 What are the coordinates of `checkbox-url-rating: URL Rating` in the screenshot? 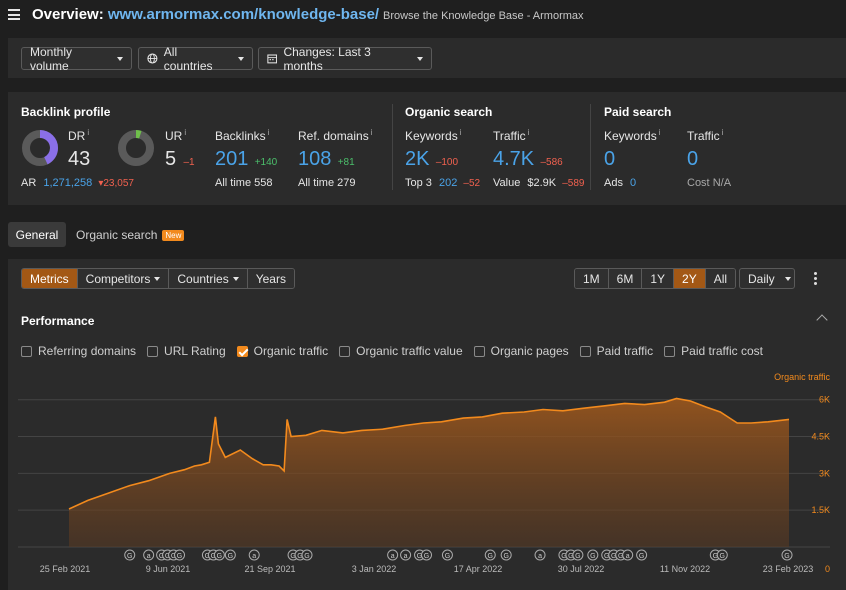 It's located at (186, 351).